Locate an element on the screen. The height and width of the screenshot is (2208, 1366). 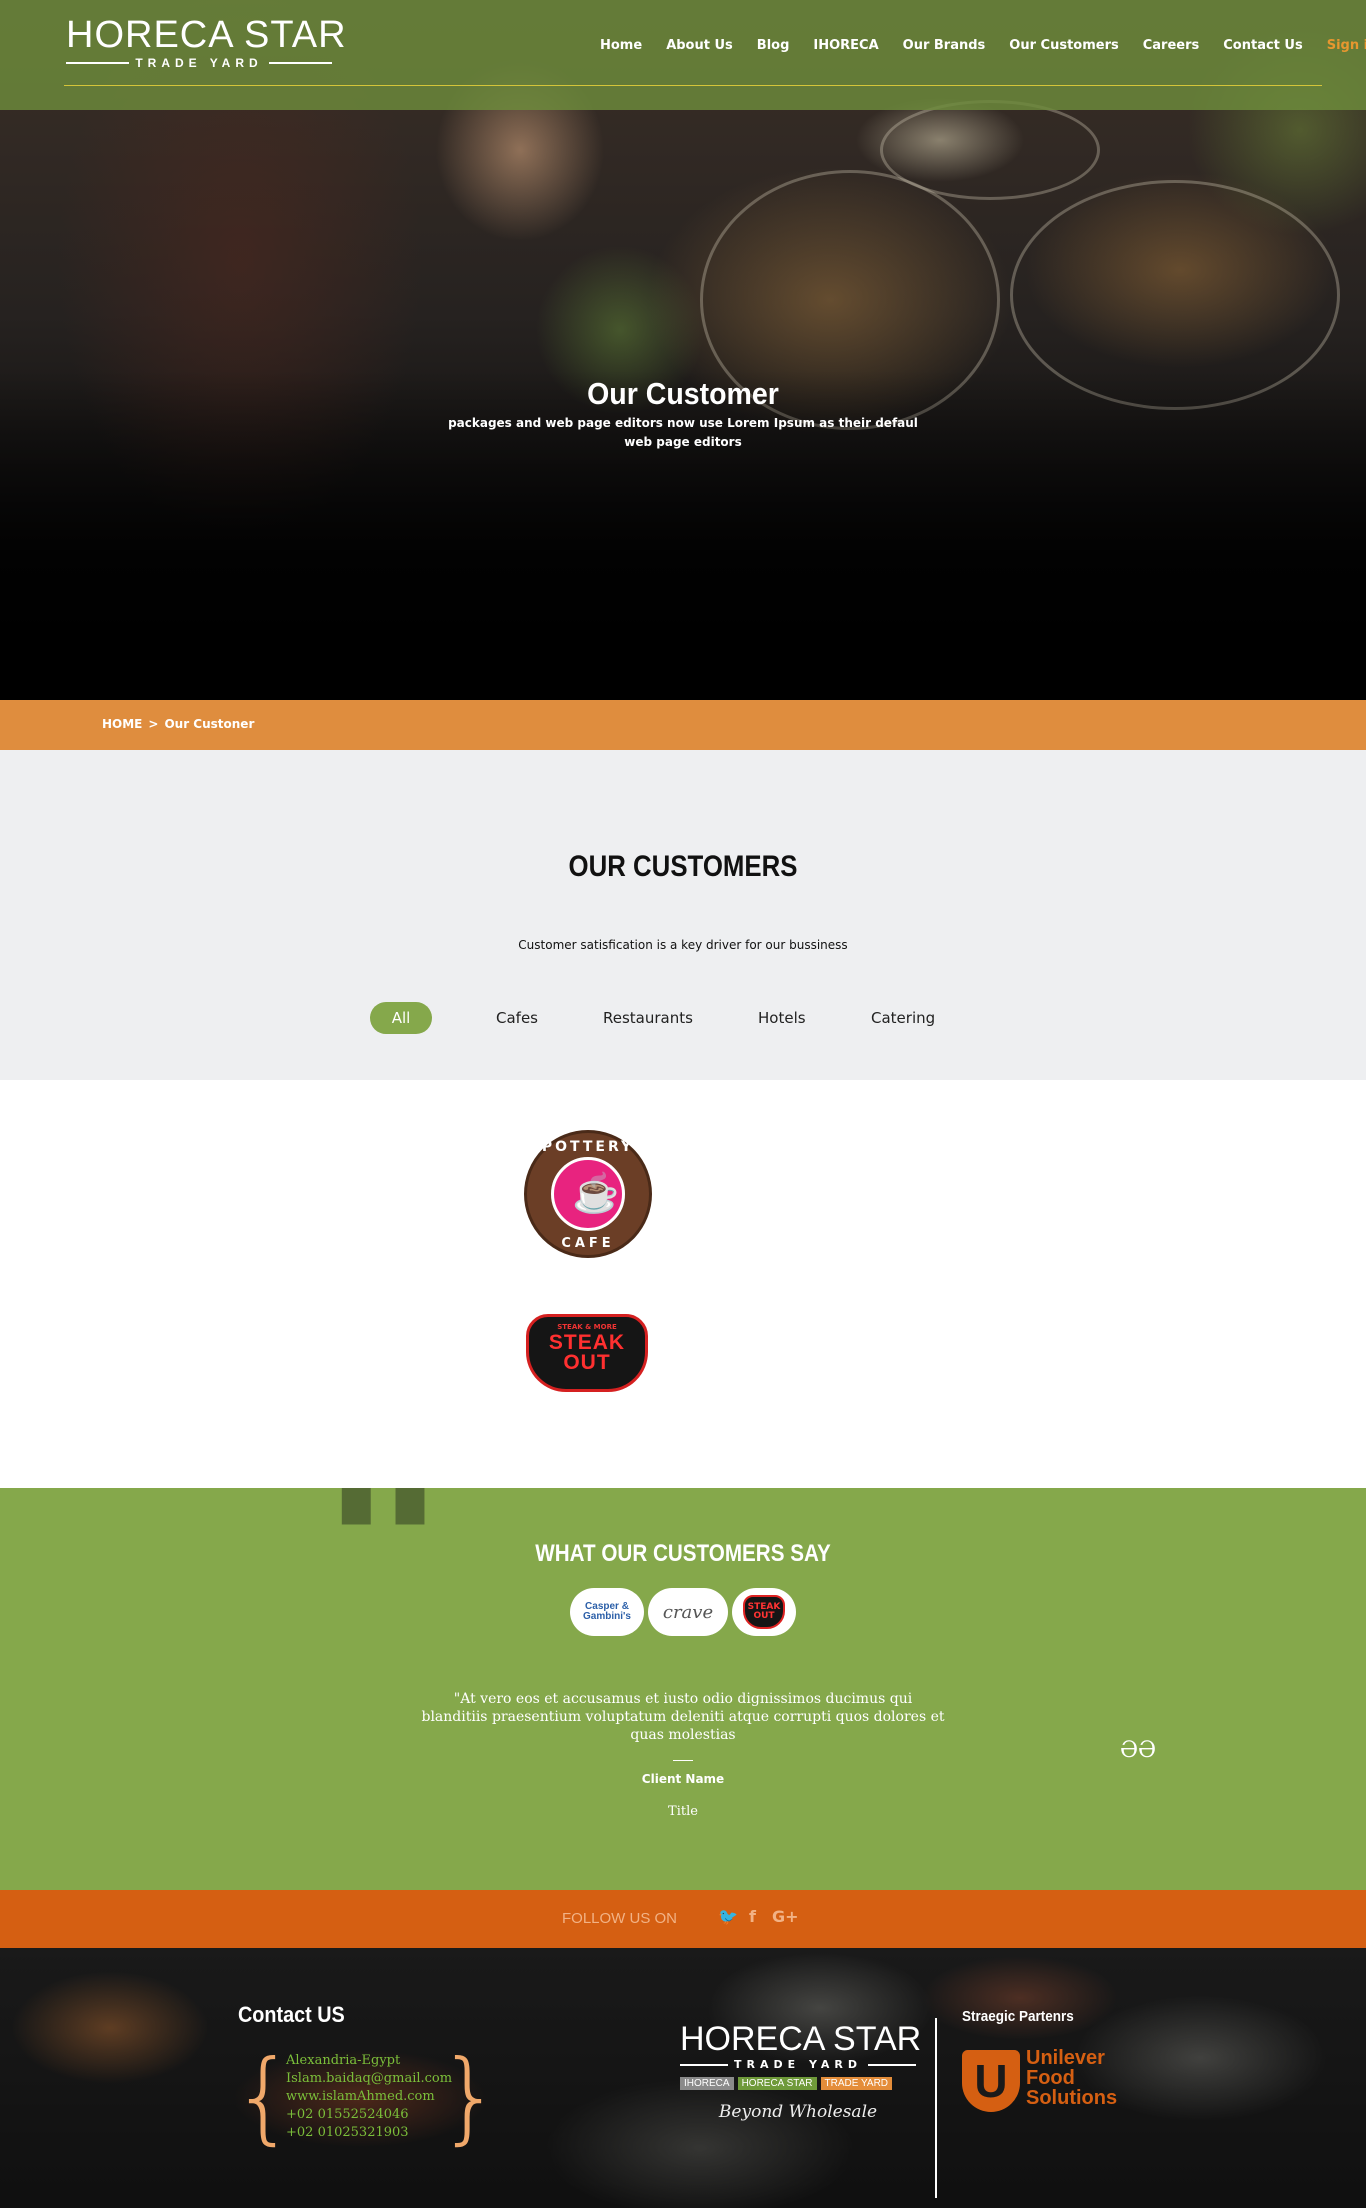
testimonial-client-title: Title is located at coordinates (683, 1811).